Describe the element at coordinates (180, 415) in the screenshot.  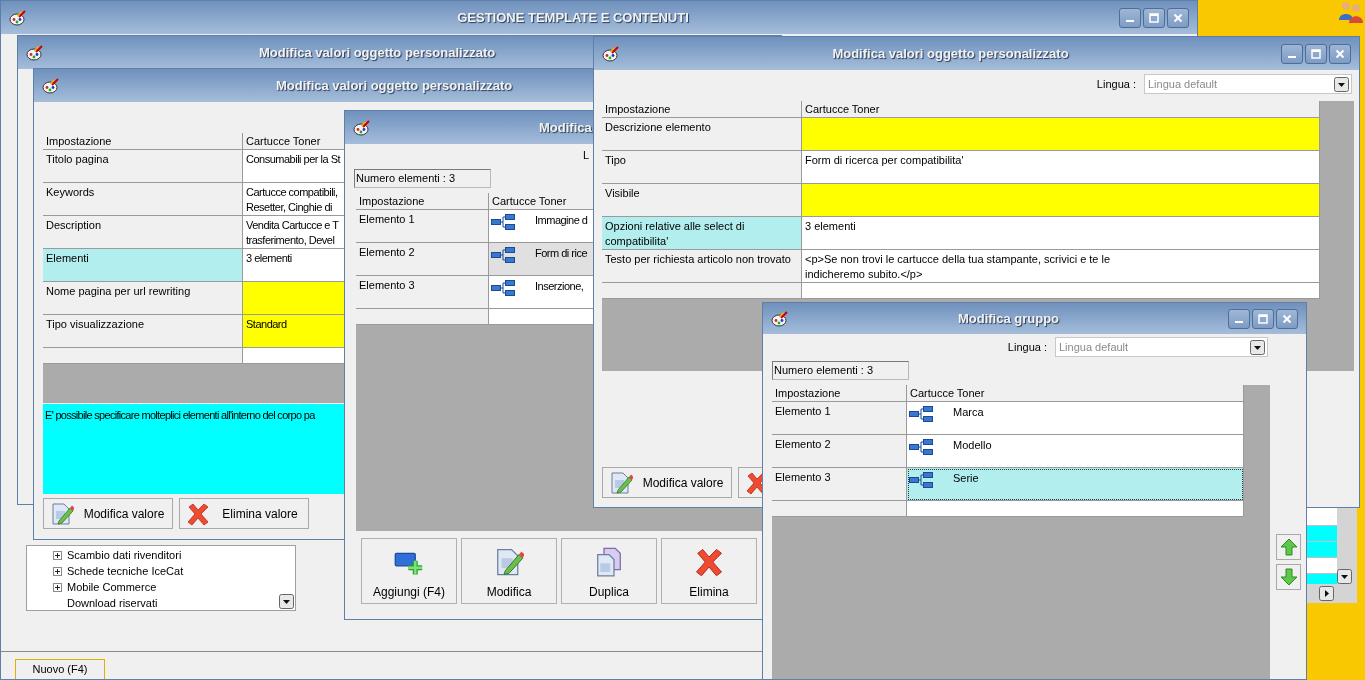
I see `help-text: E' possibile specificare molteplici elementi all'interno del corpo pa` at that location.